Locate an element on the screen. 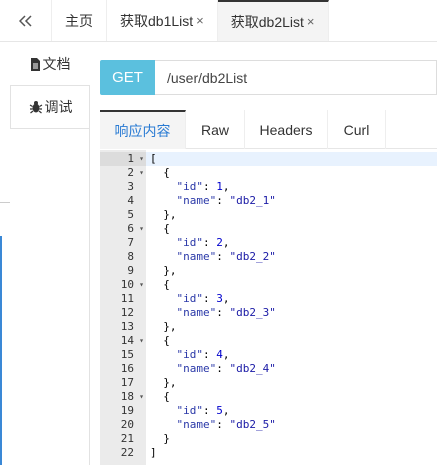 The height and width of the screenshot is (465, 437). code-line: 19 "id": 5, is located at coordinates (268, 411).